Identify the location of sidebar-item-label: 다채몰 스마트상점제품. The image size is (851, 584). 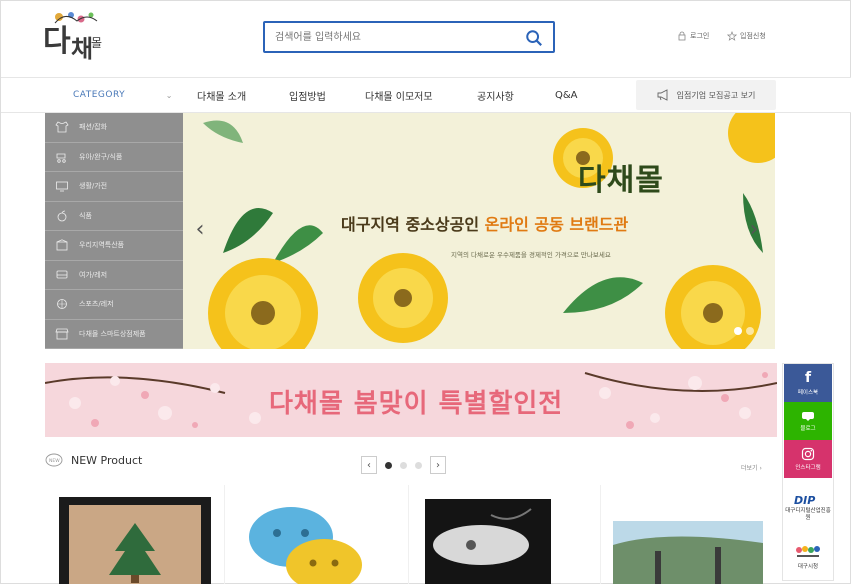
(112, 333).